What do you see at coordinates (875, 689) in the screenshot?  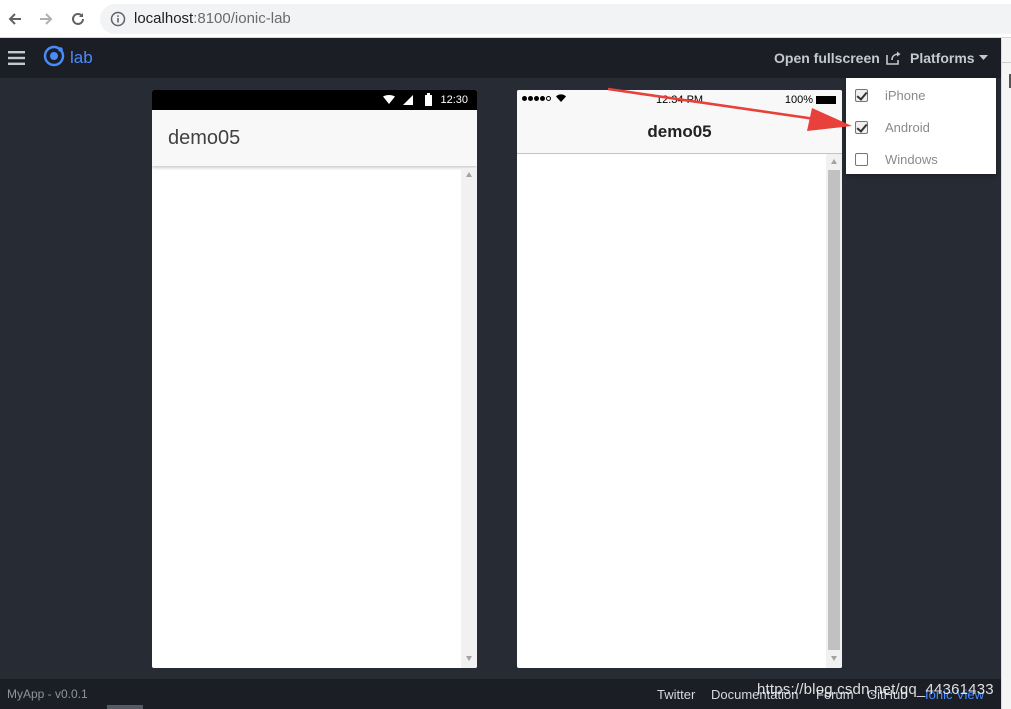 I see `watermark-text: https://blog.csdn.net/qq_44361433` at bounding box center [875, 689].